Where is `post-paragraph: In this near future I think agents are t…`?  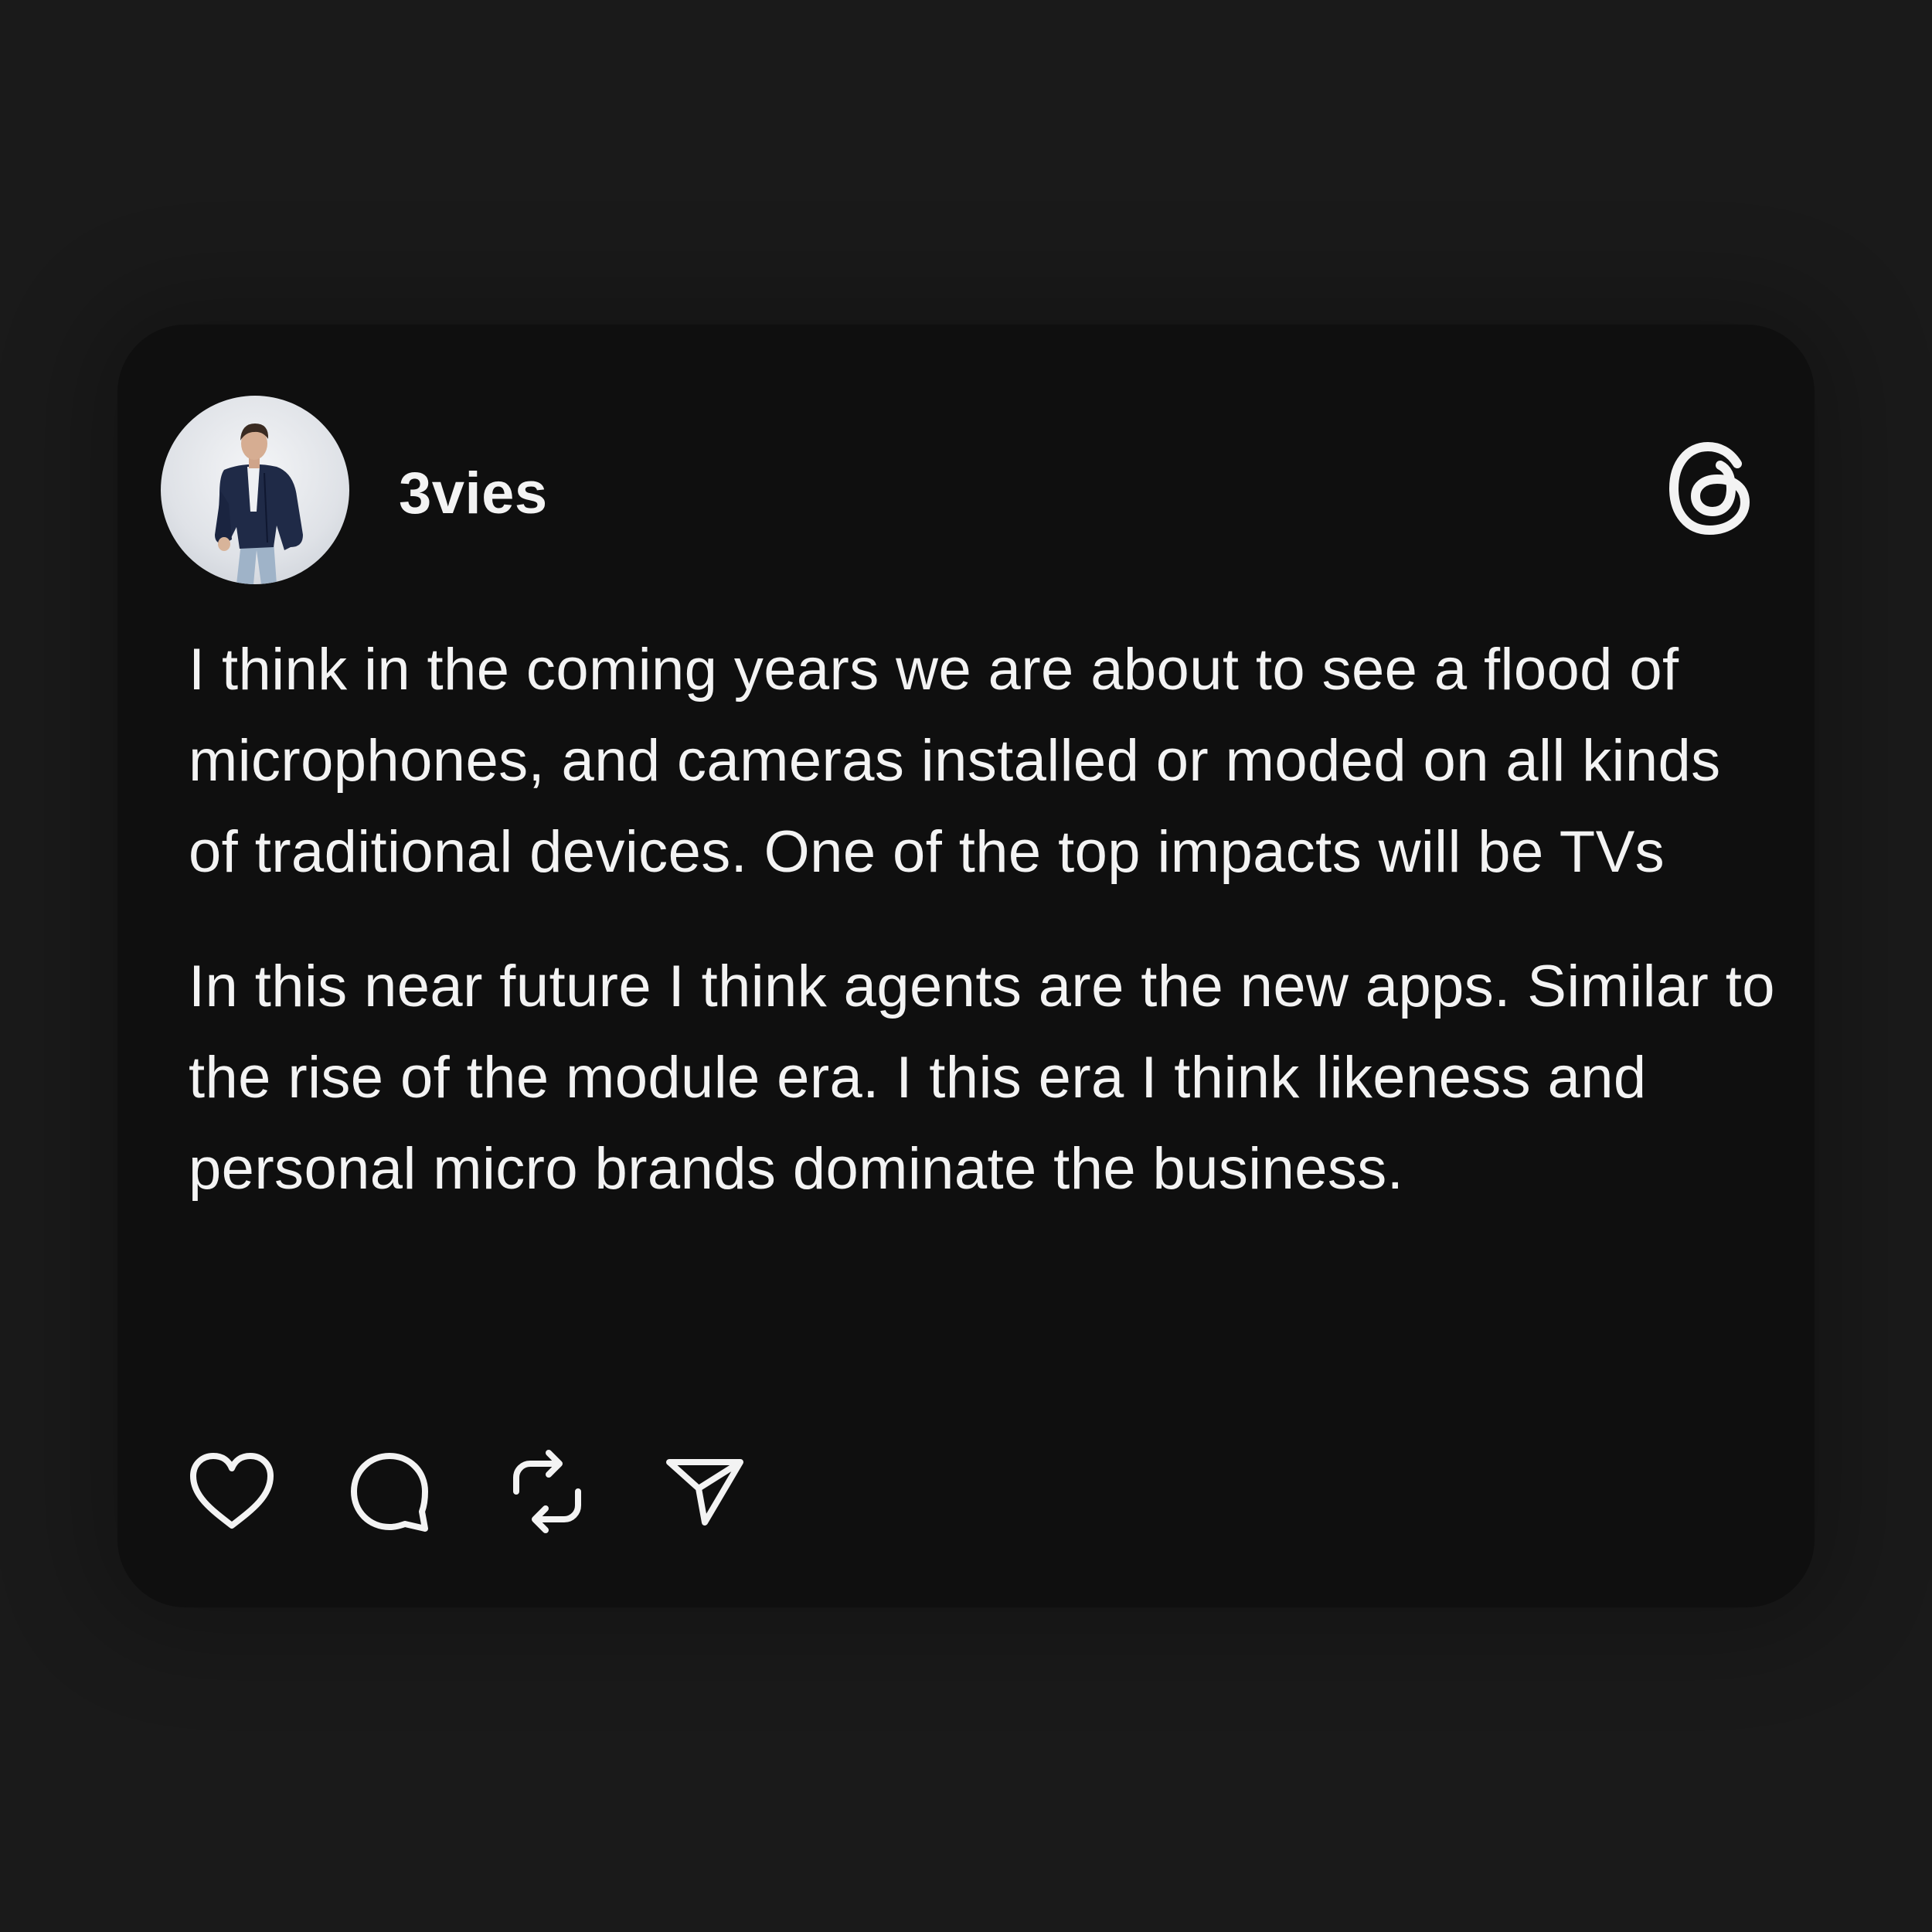
post-paragraph: In this near future I think agents are t… is located at coordinates (982, 1078).